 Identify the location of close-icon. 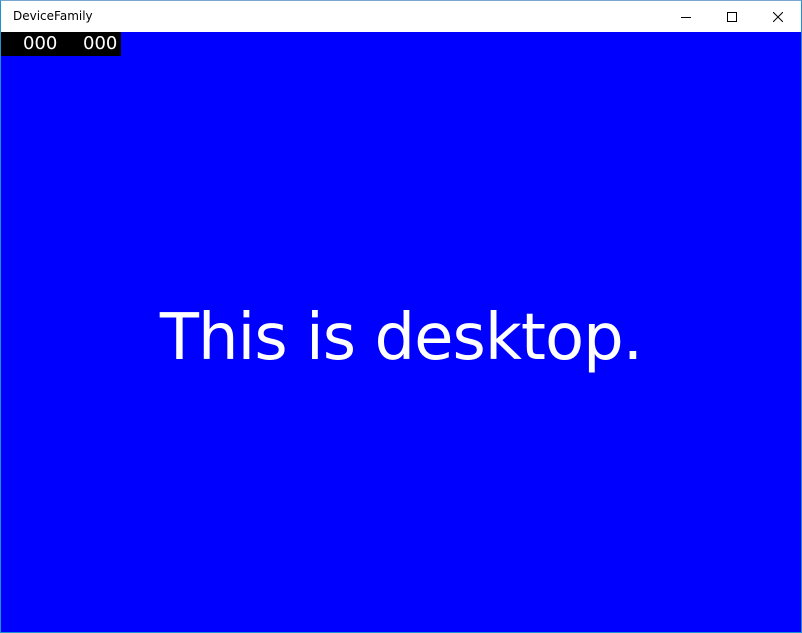
(778, 16).